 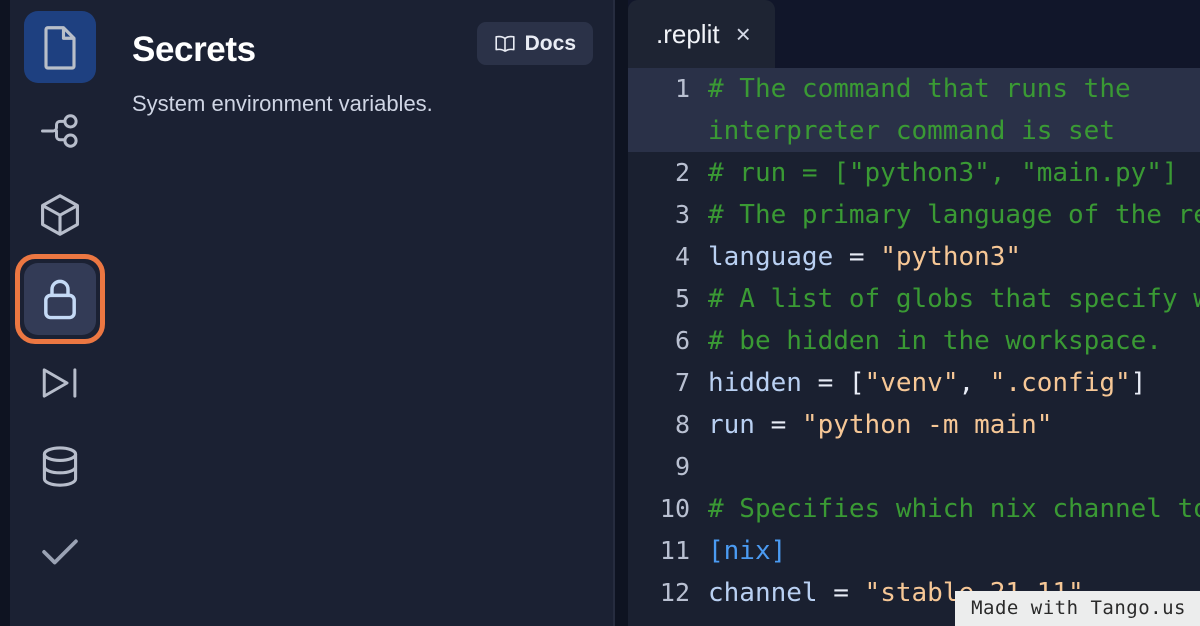 What do you see at coordinates (954, 551) in the screenshot?
I see `code-text: [nix]` at bounding box center [954, 551].